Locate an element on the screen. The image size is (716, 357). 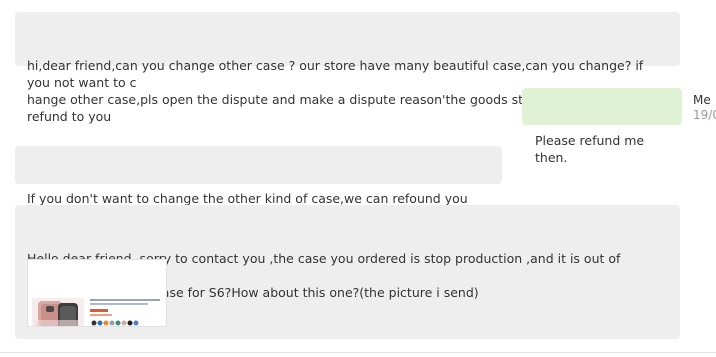
divider is located at coordinates (358, 352).